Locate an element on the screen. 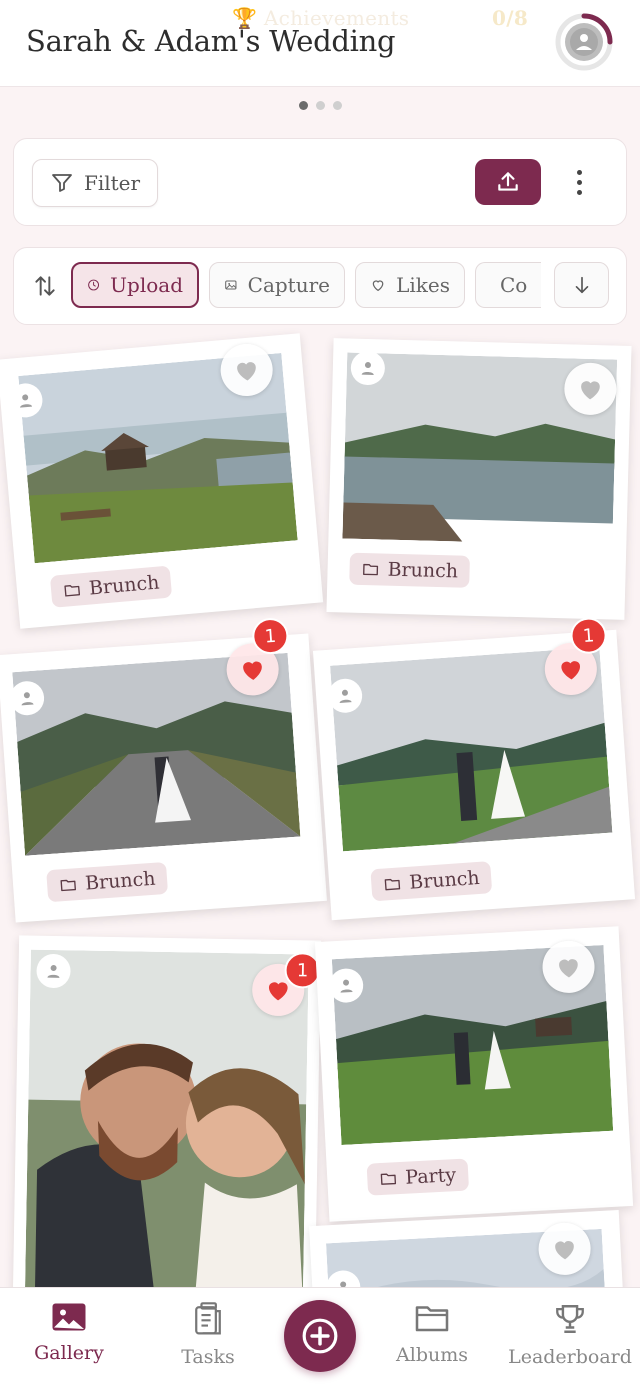 The image size is (640, 1386). gallery-icon is located at coordinates (69, 1317).